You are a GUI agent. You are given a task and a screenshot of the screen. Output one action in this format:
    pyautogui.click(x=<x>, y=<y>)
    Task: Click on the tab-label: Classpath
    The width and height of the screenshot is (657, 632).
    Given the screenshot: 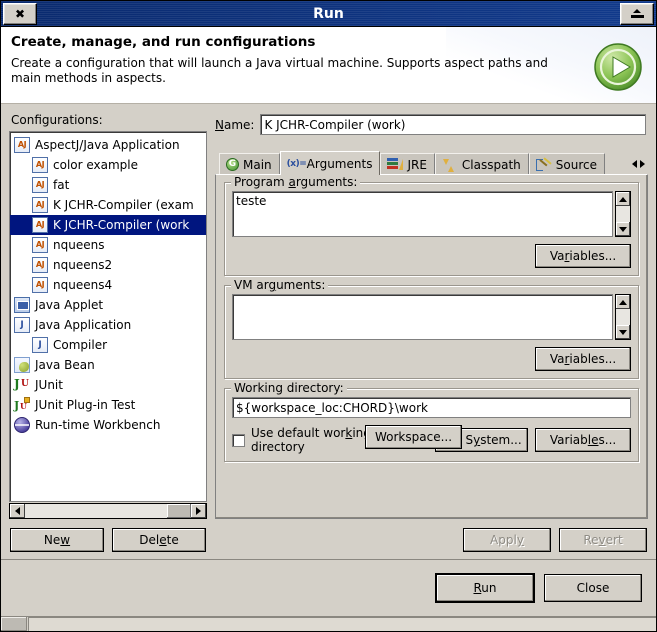 What is the action you would take?
    pyautogui.click(x=491, y=164)
    